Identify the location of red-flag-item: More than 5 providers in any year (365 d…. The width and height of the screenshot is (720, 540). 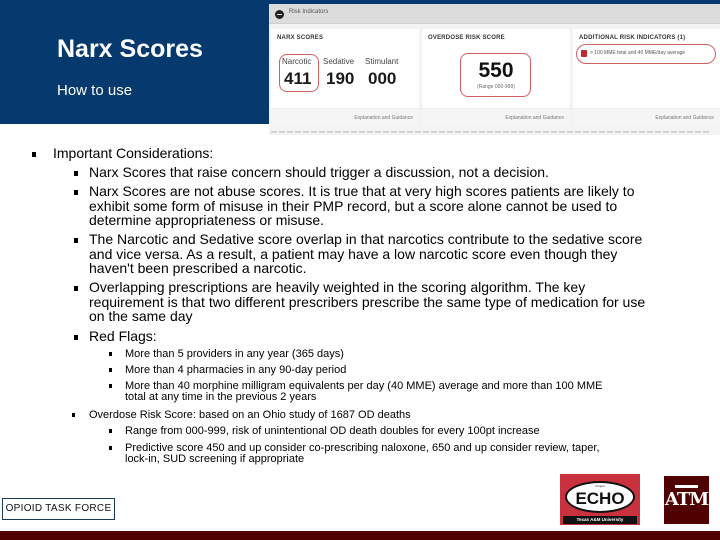
(234, 354).